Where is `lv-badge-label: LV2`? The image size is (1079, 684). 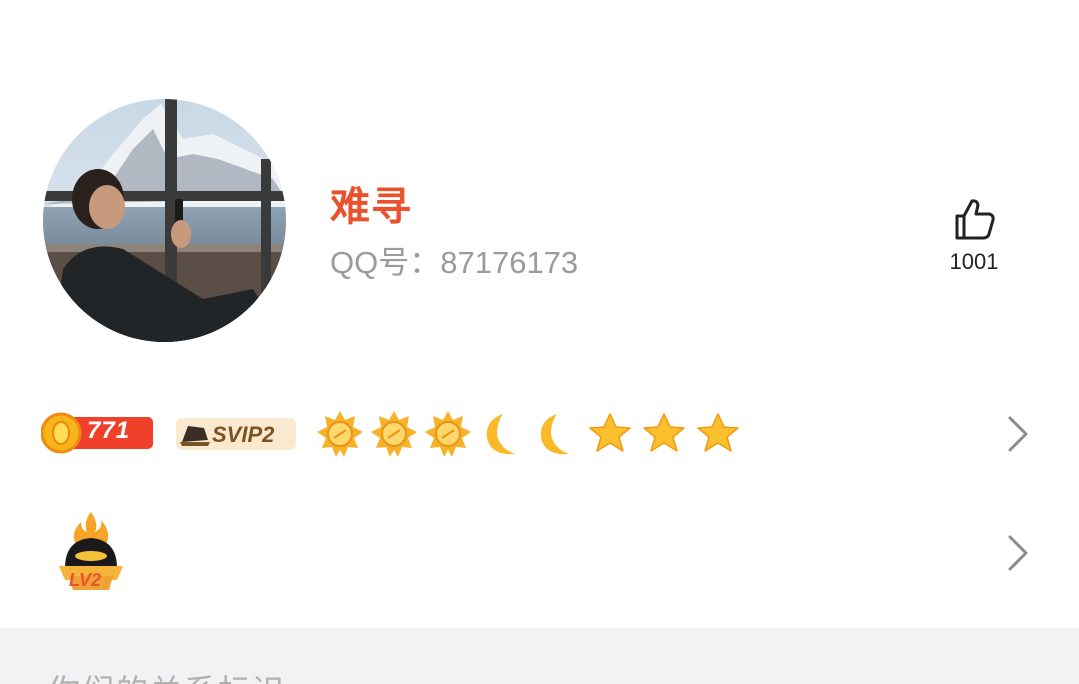
lv-badge-label: LV2 is located at coordinates (85, 580).